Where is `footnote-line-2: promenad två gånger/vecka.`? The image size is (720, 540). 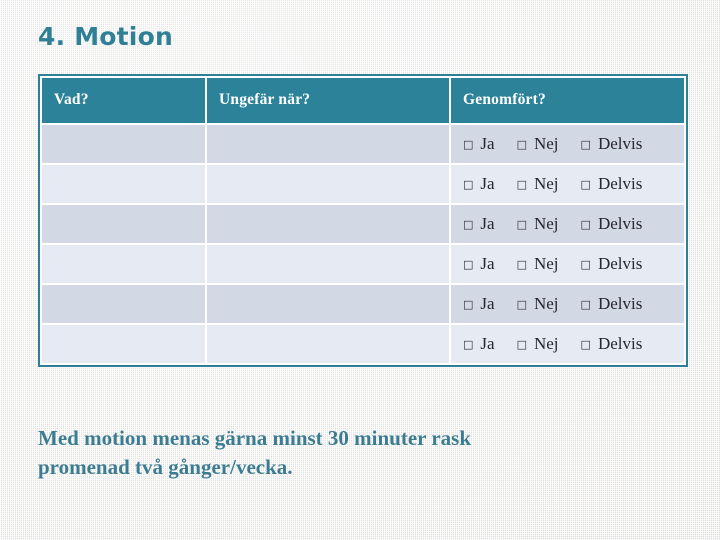 footnote-line-2: promenad två gånger/vecka. is located at coordinates (165, 466).